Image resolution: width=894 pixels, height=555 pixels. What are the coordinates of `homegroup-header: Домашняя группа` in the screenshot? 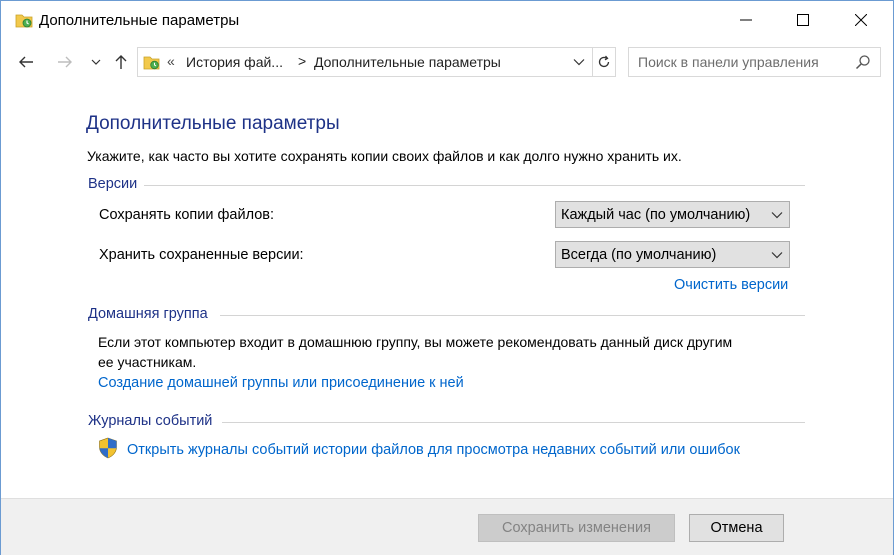 It's located at (148, 314).